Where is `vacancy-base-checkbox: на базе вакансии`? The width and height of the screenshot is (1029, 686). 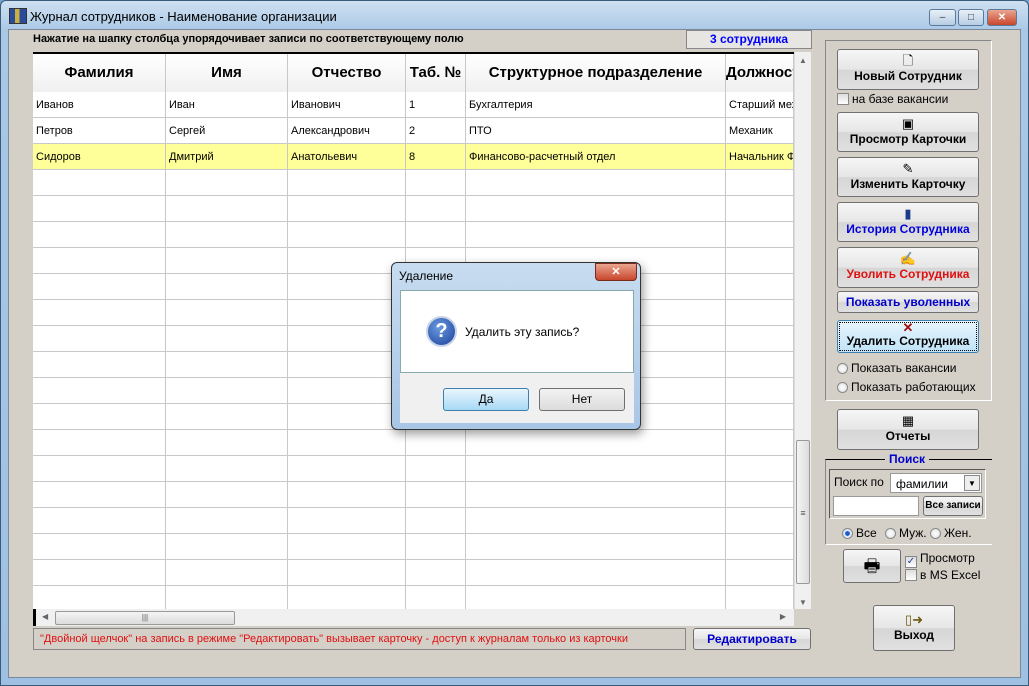
vacancy-base-checkbox: на базе вакансии is located at coordinates (892, 99).